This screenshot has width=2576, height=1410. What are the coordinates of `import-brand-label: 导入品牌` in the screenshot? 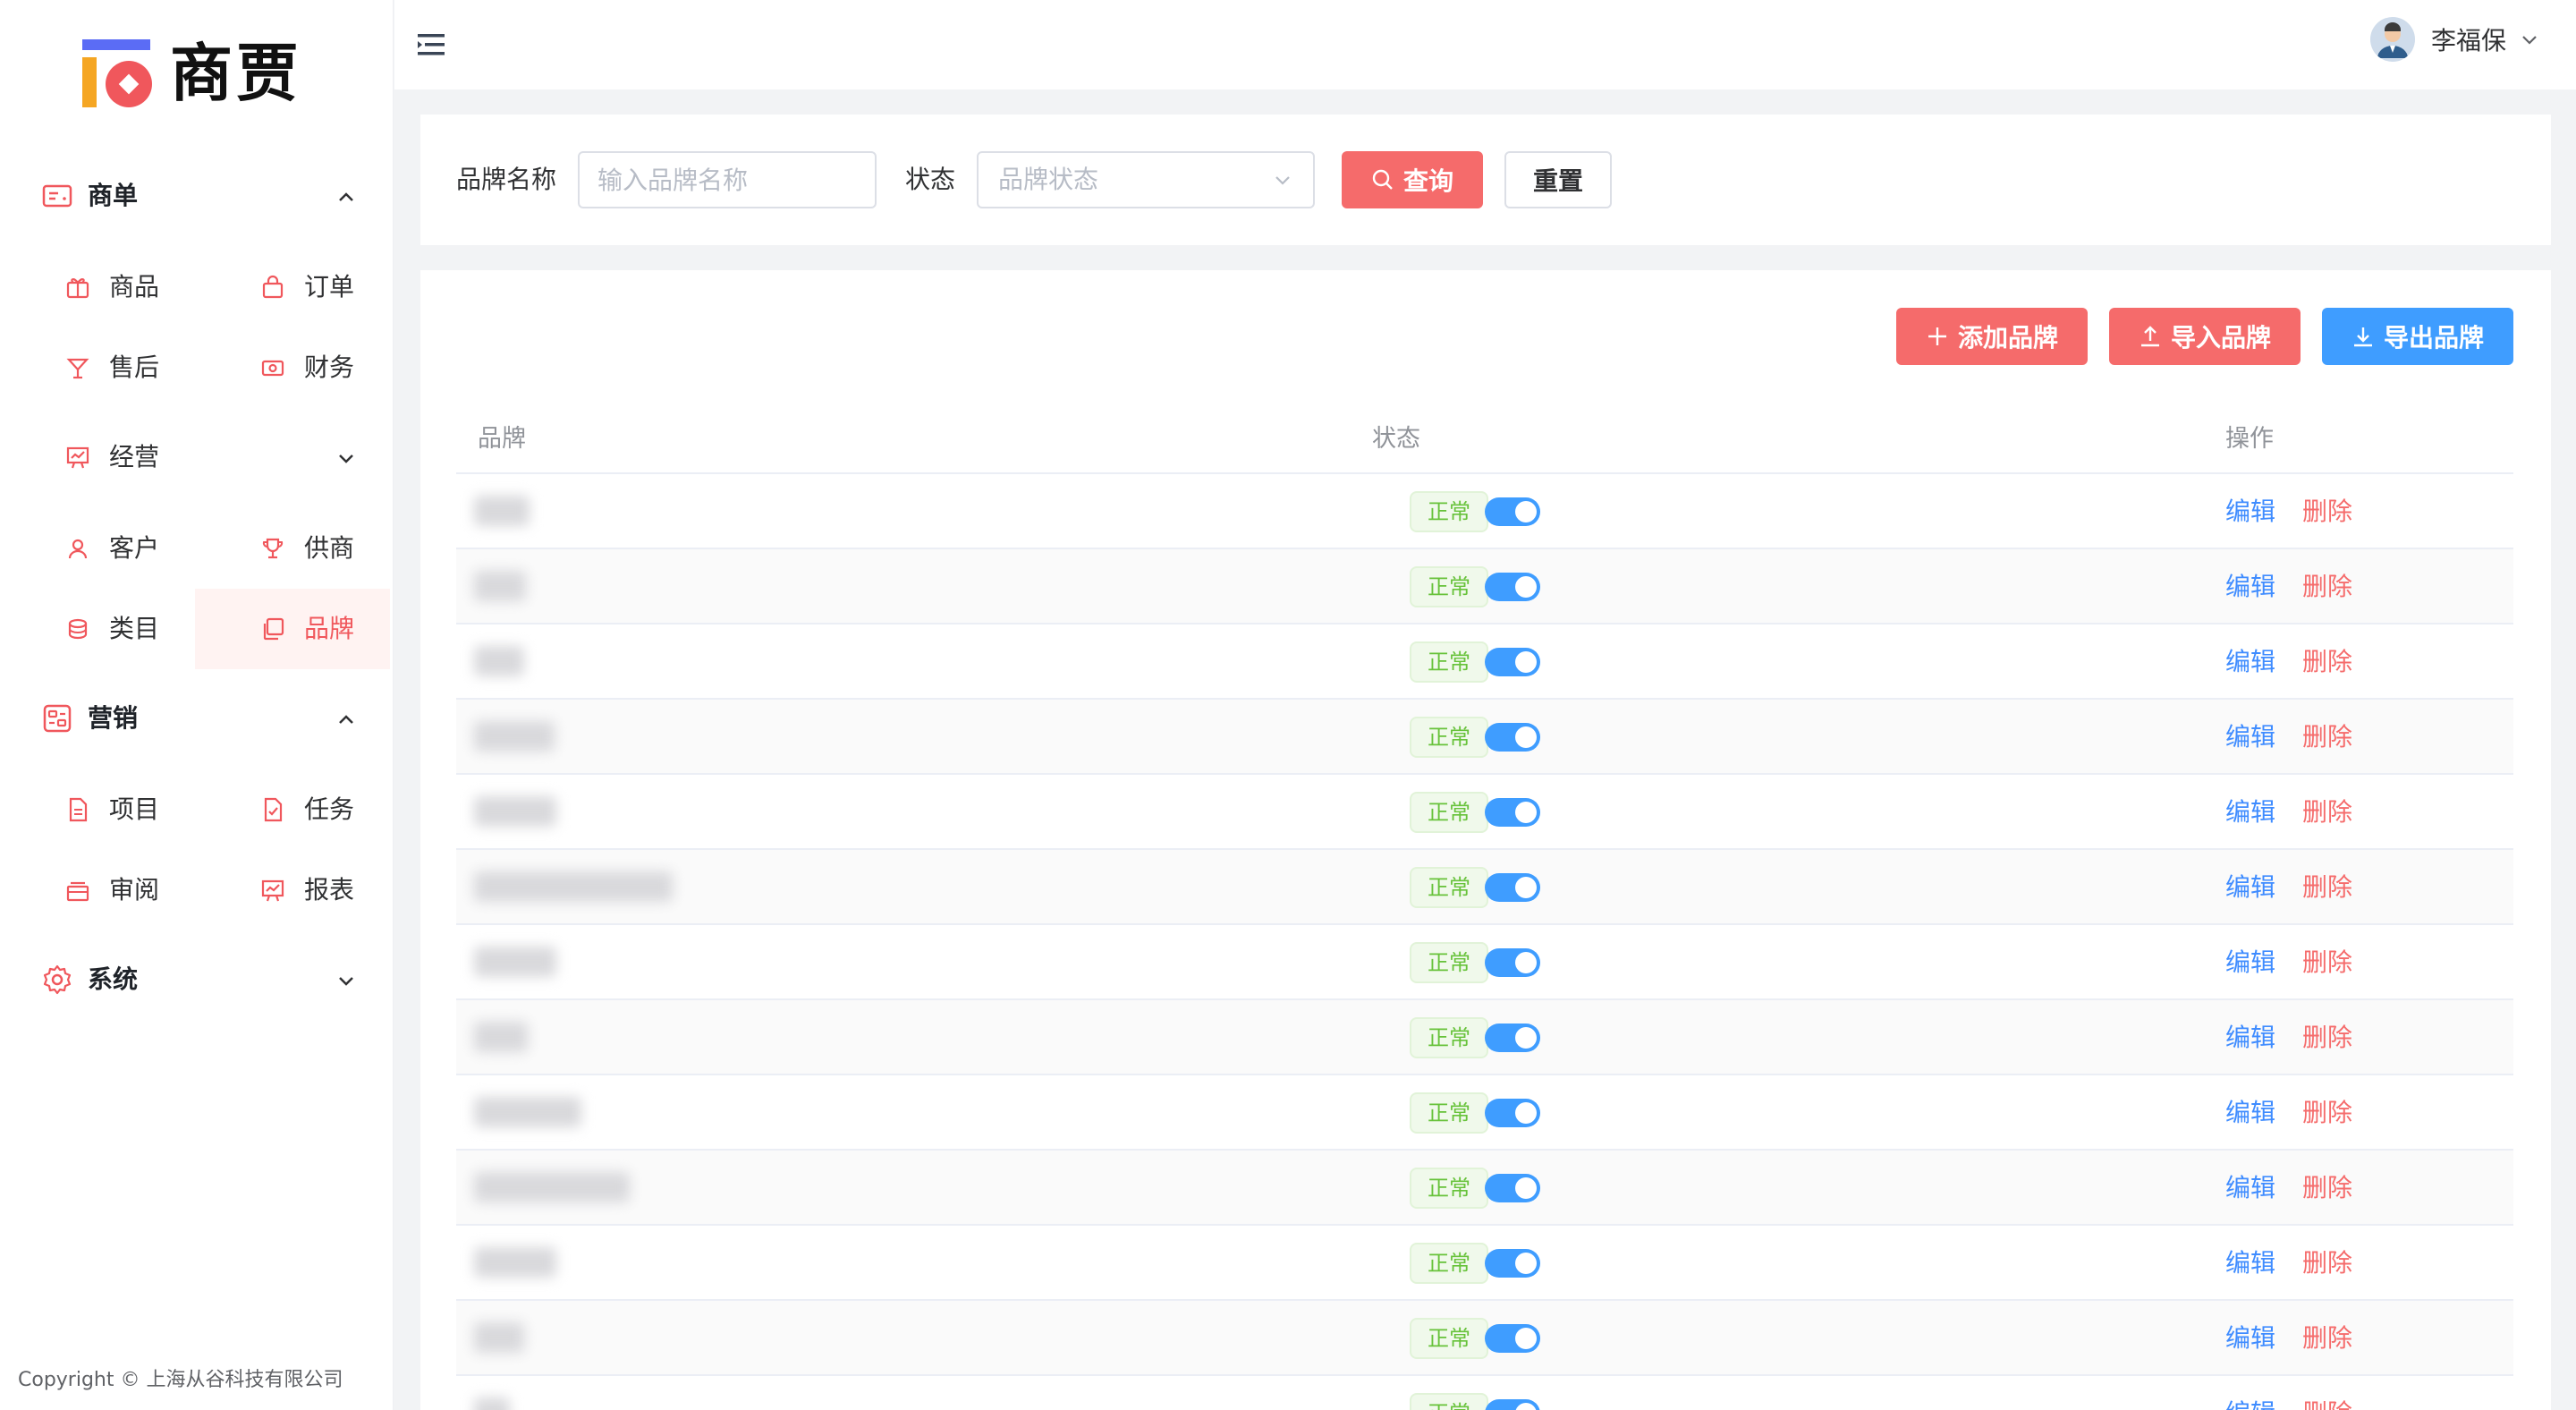 It's located at (2220, 337).